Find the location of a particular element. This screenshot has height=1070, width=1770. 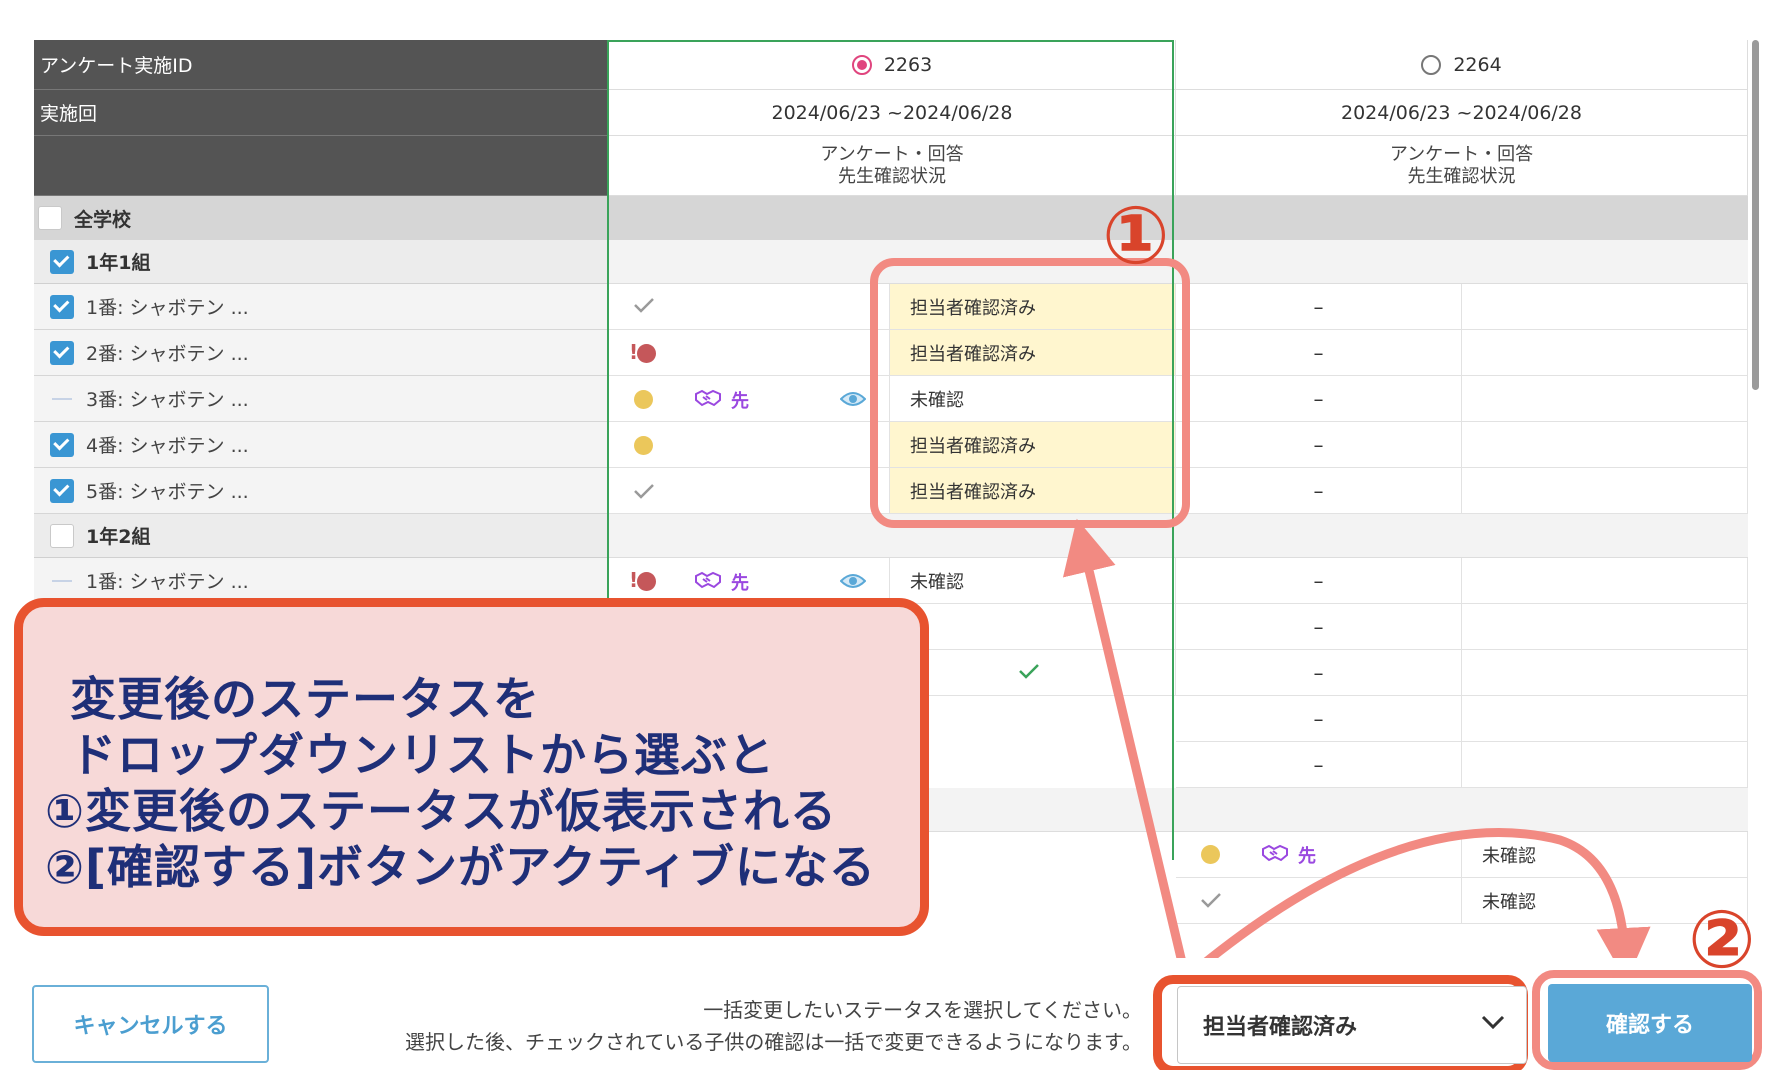

instruction-text-2: 選択した後、チェックされている子供の確認は一括で変更できるようになります。 is located at coordinates (773, 1042).